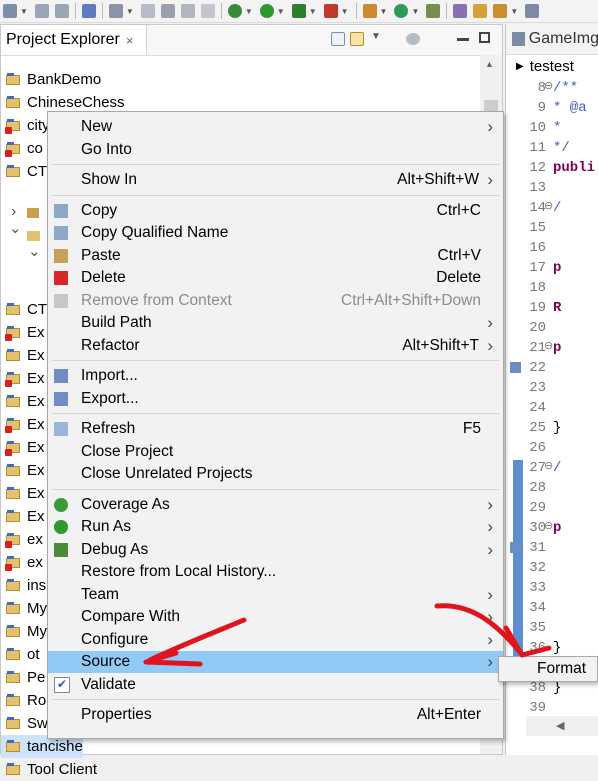 Image resolution: width=598 pixels, height=781 pixels. What do you see at coordinates (347, 635) in the screenshot?
I see `annotation-overlay` at bounding box center [347, 635].